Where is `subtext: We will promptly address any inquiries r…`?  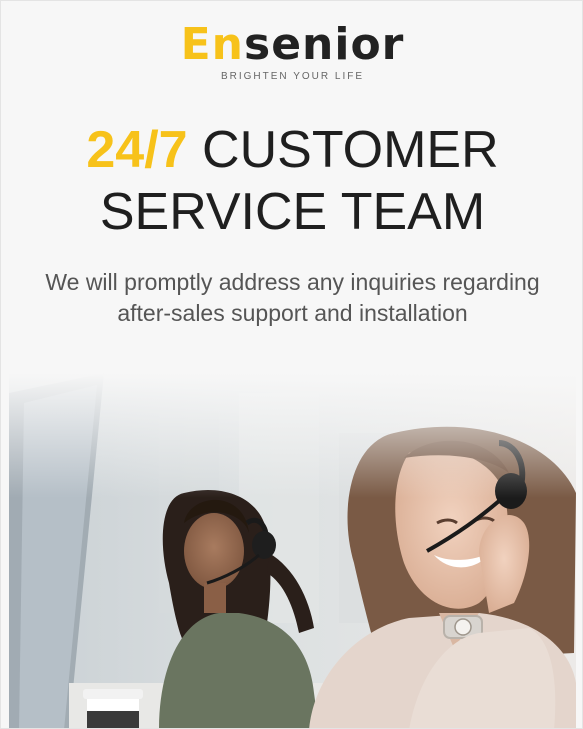 subtext: We will promptly address any inquiries r… is located at coordinates (292, 297).